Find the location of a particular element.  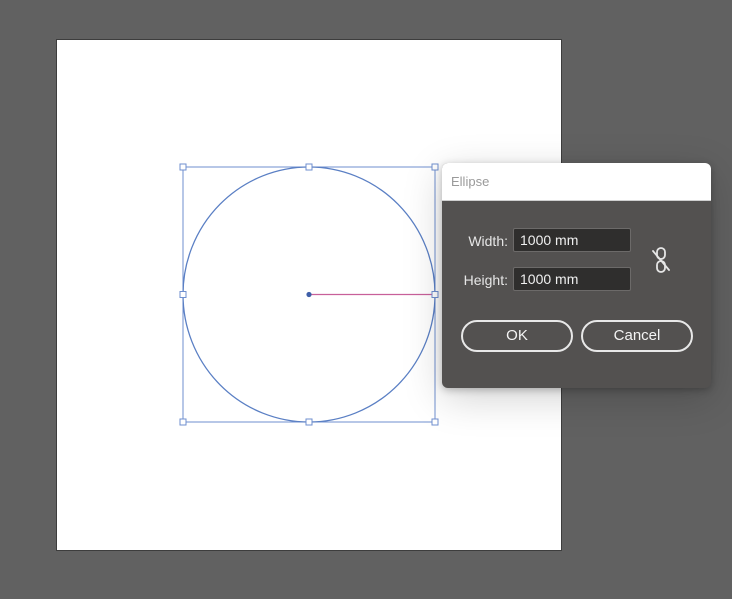

height-label: Height: is located at coordinates (485, 280).